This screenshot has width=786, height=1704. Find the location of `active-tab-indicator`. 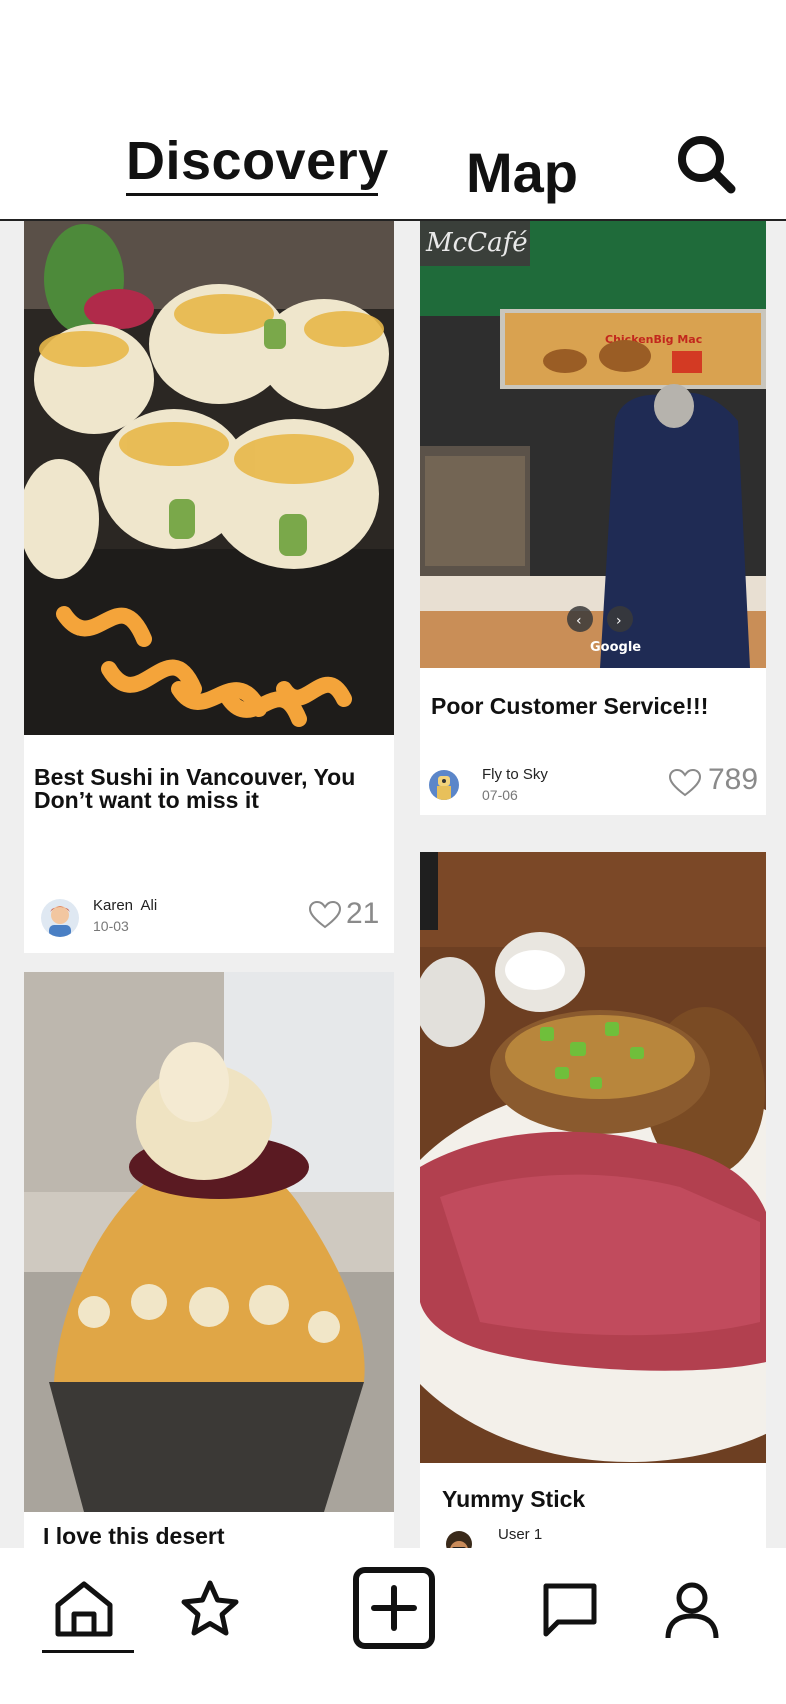

active-tab-indicator is located at coordinates (252, 194).